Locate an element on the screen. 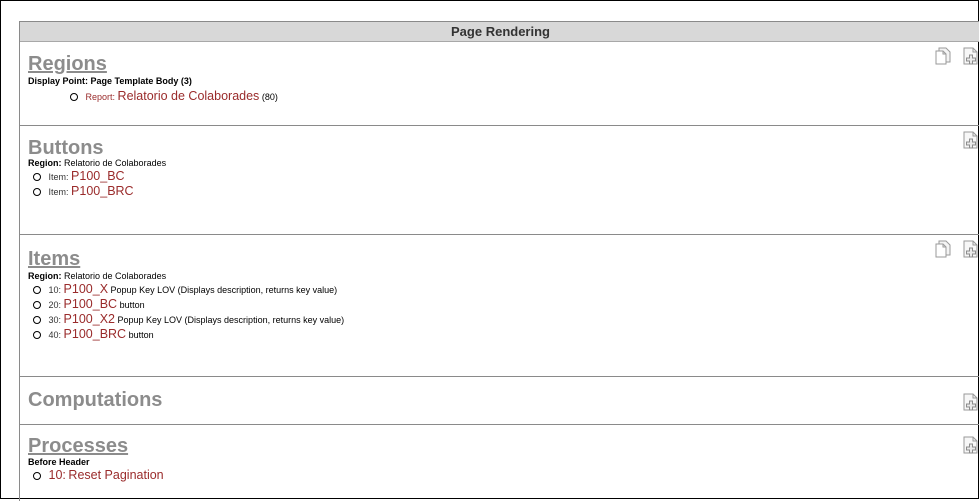  button-row: Item: P100_BRC is located at coordinates (499, 191).